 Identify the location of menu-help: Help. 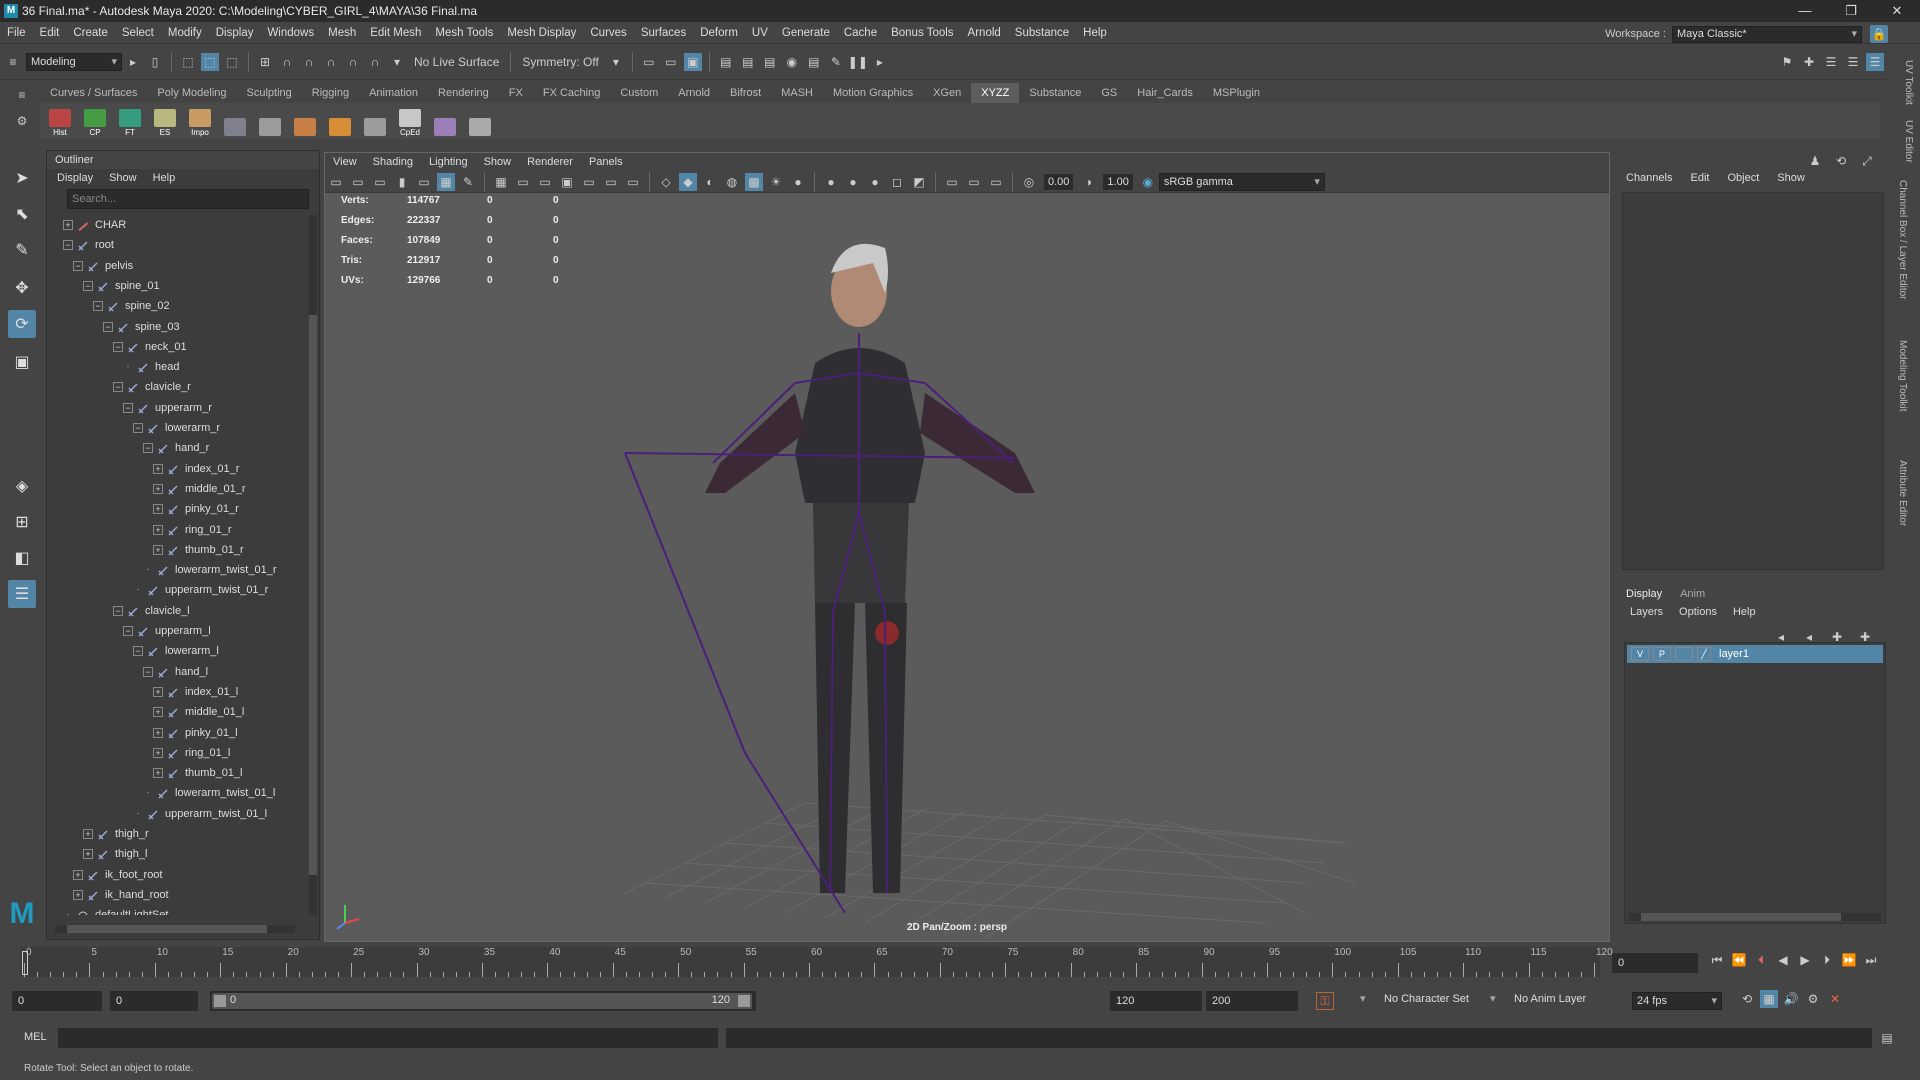
(1095, 33).